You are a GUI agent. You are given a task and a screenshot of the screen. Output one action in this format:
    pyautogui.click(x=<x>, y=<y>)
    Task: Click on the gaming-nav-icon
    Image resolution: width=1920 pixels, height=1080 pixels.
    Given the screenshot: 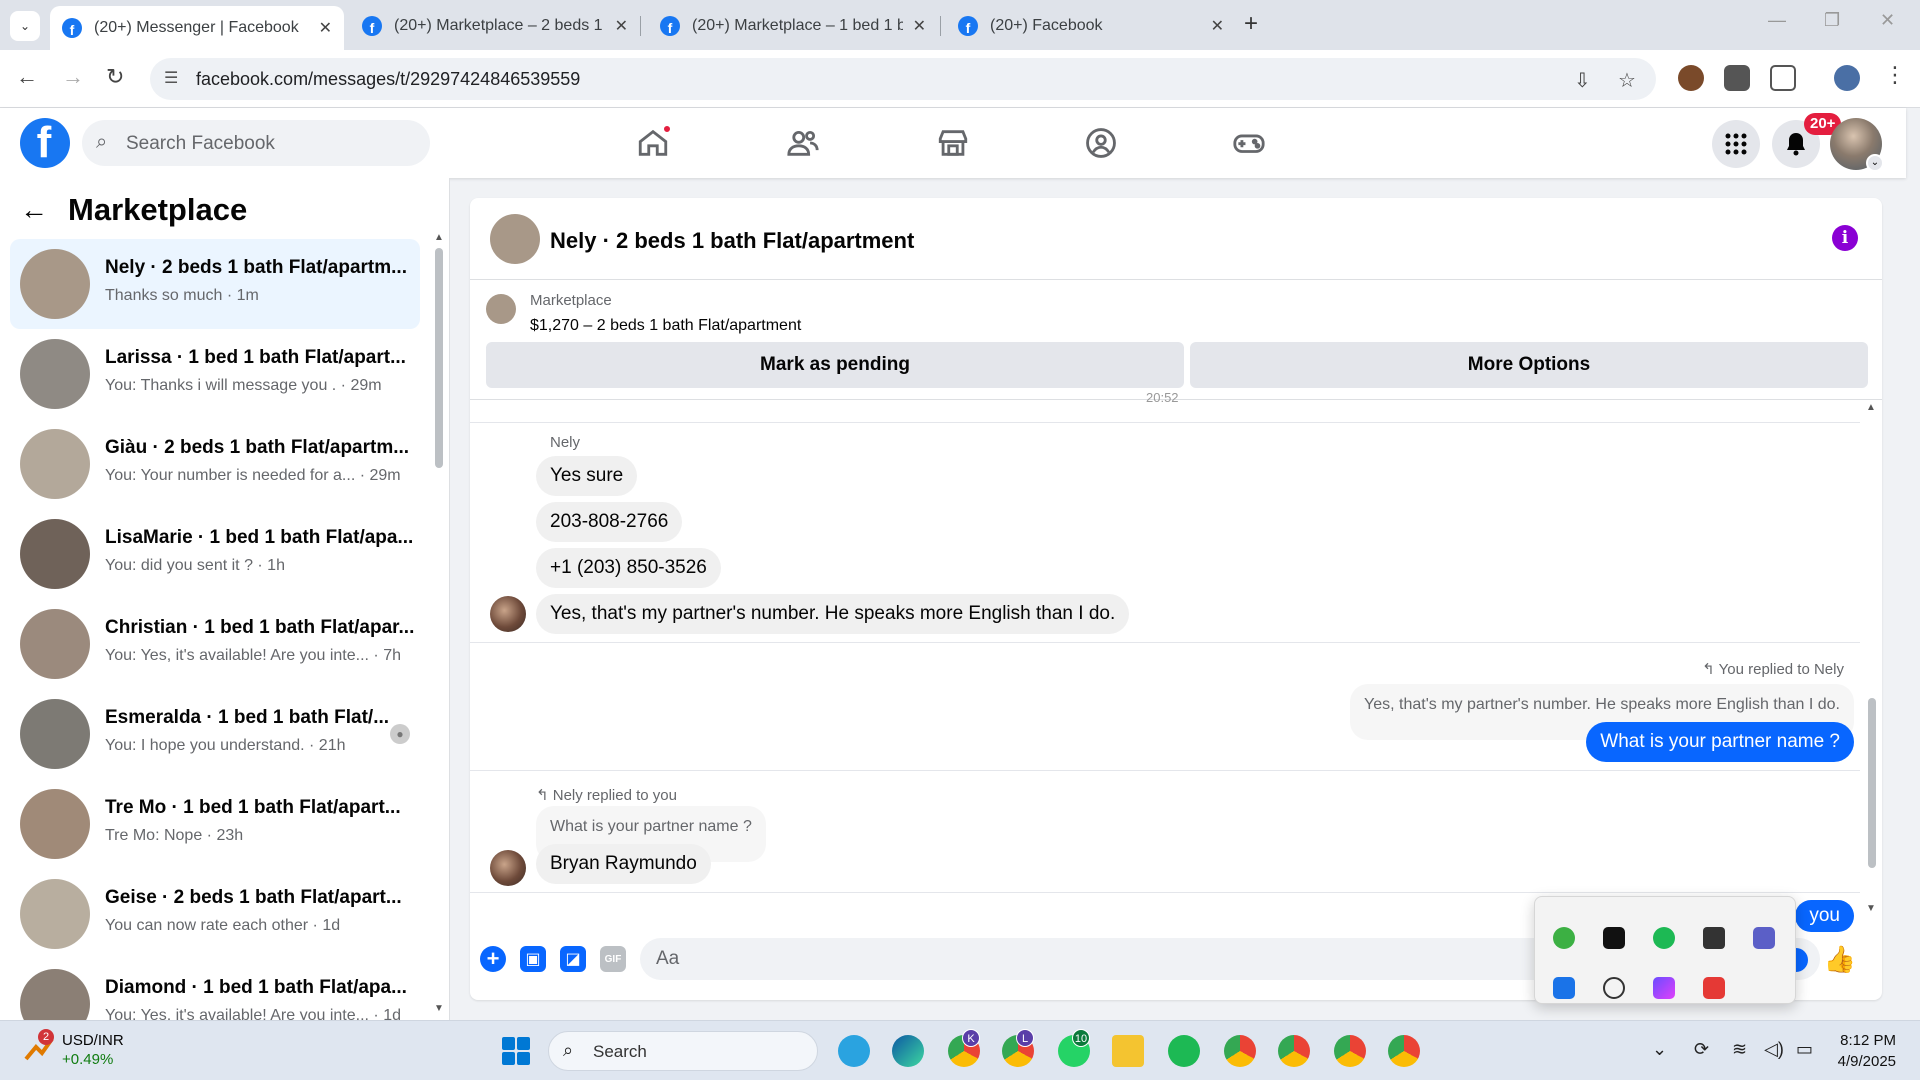 What is the action you would take?
    pyautogui.click(x=1249, y=143)
    